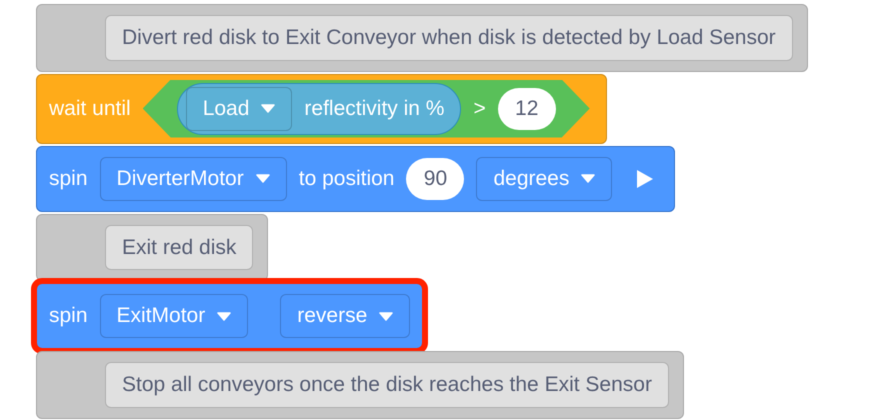 This screenshot has width=890, height=420. Describe the element at coordinates (179, 247) in the screenshot. I see `comment-text: Exit red disk` at that location.